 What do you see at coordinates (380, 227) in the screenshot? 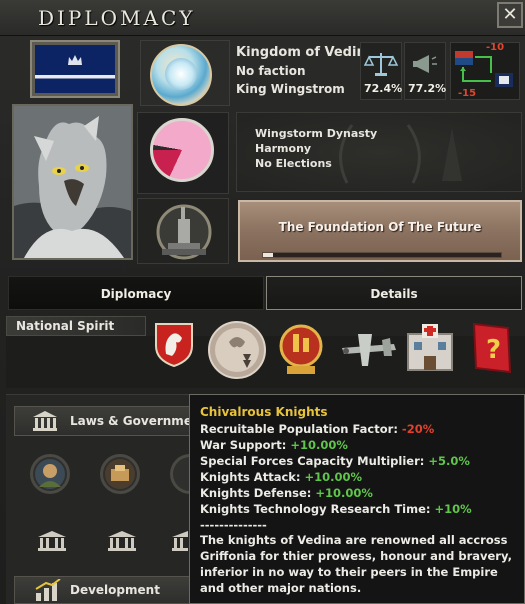
I see `focus-name: The Foundation Of The Future` at bounding box center [380, 227].